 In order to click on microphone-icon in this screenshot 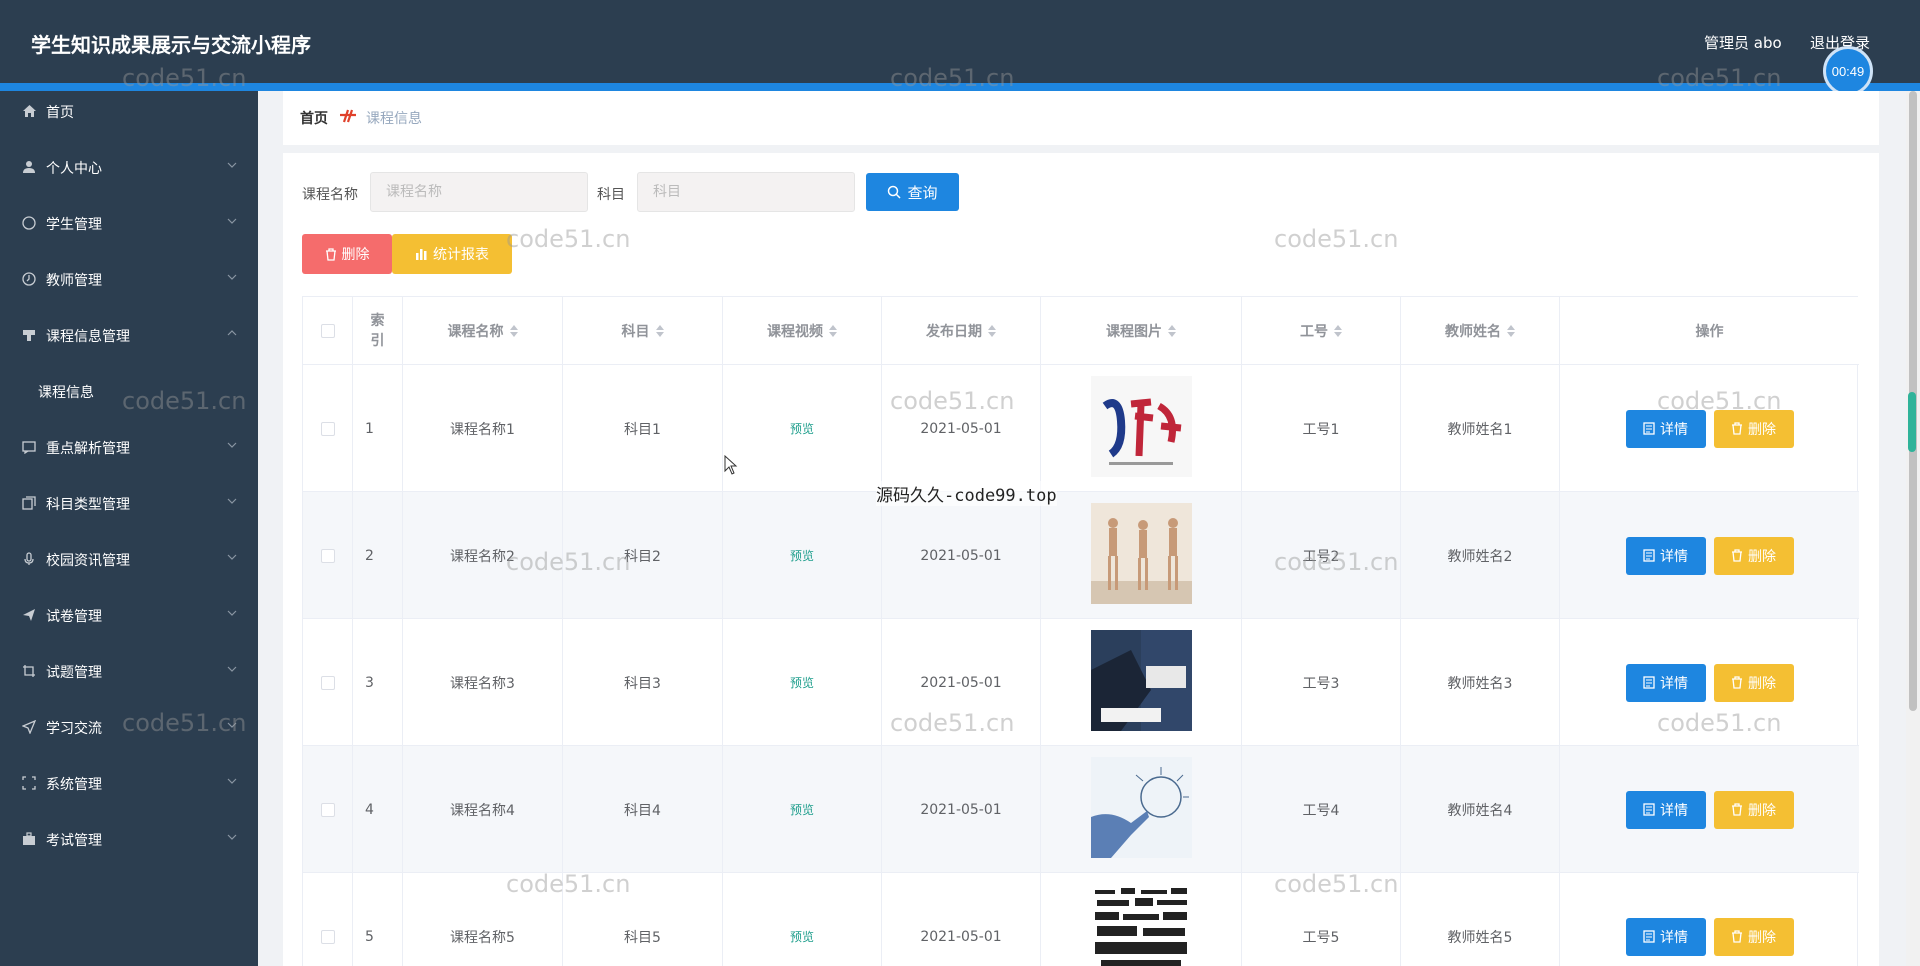, I will do `click(29, 559)`.